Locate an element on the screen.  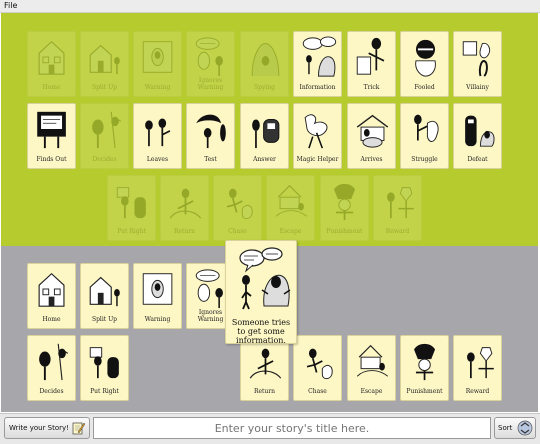
palette-card-arrives: Arrives is located at coordinates (371, 136).